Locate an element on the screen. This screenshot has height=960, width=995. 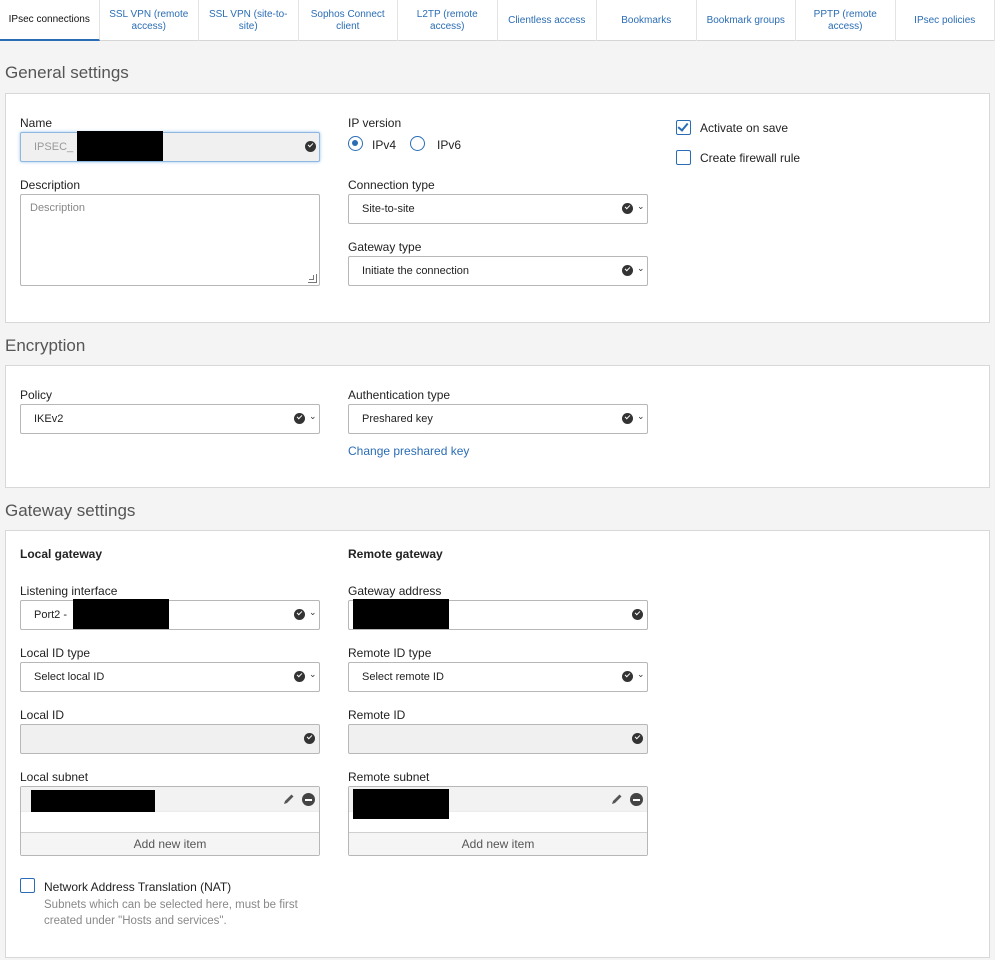
name-value: IPSEC_ is located at coordinates (54, 147).